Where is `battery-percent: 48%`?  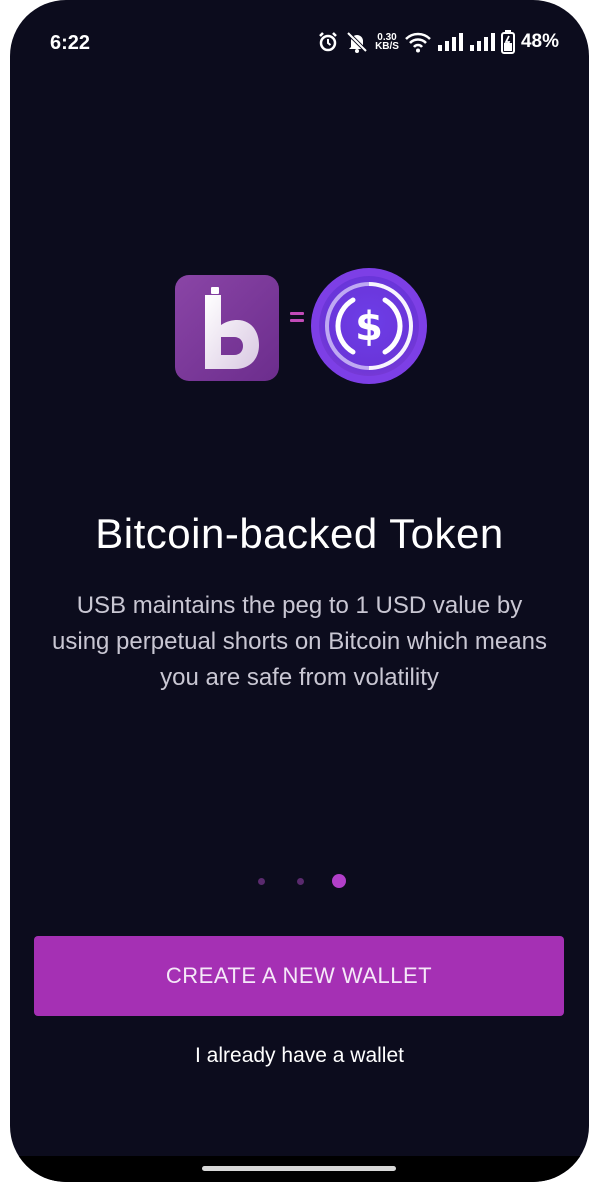
battery-percent: 48% is located at coordinates (539, 41).